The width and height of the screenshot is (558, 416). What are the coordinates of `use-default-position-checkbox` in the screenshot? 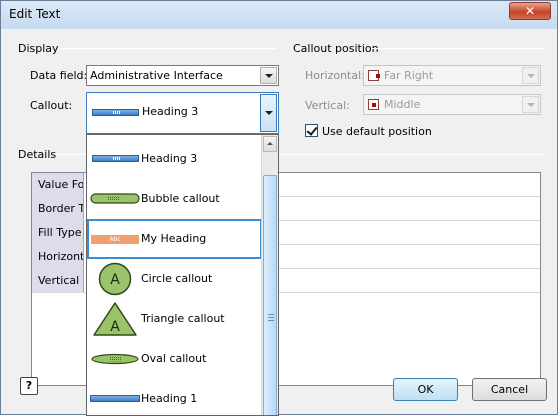 It's located at (311, 130).